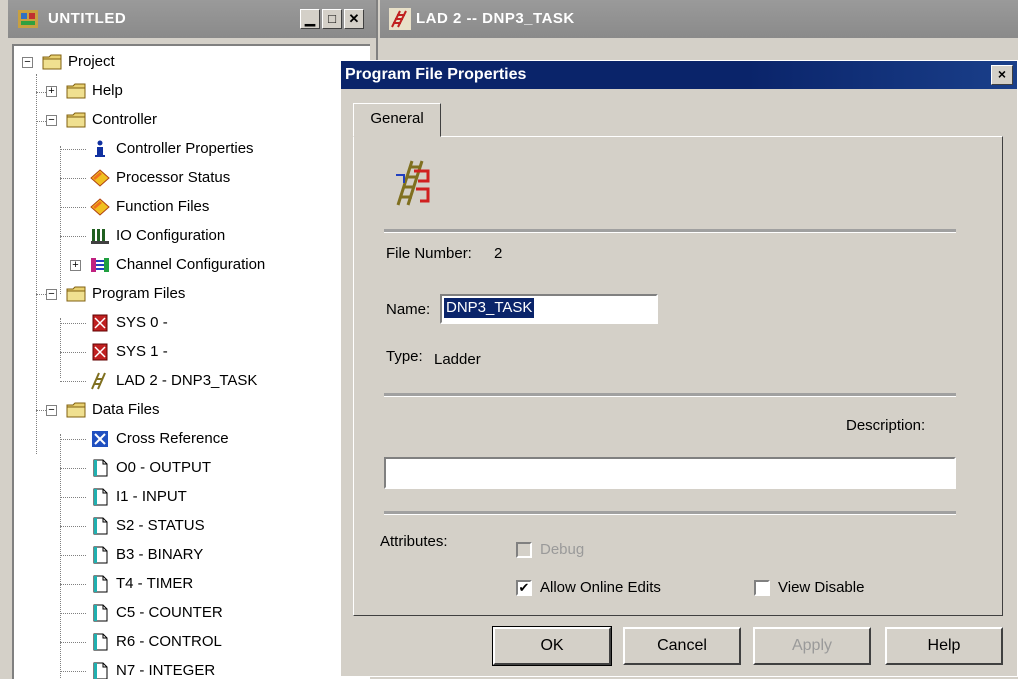 Image resolution: width=1018 pixels, height=679 pixels. Describe the element at coordinates (160, 554) in the screenshot. I see `tree-item-label: B3 - BINARY` at that location.